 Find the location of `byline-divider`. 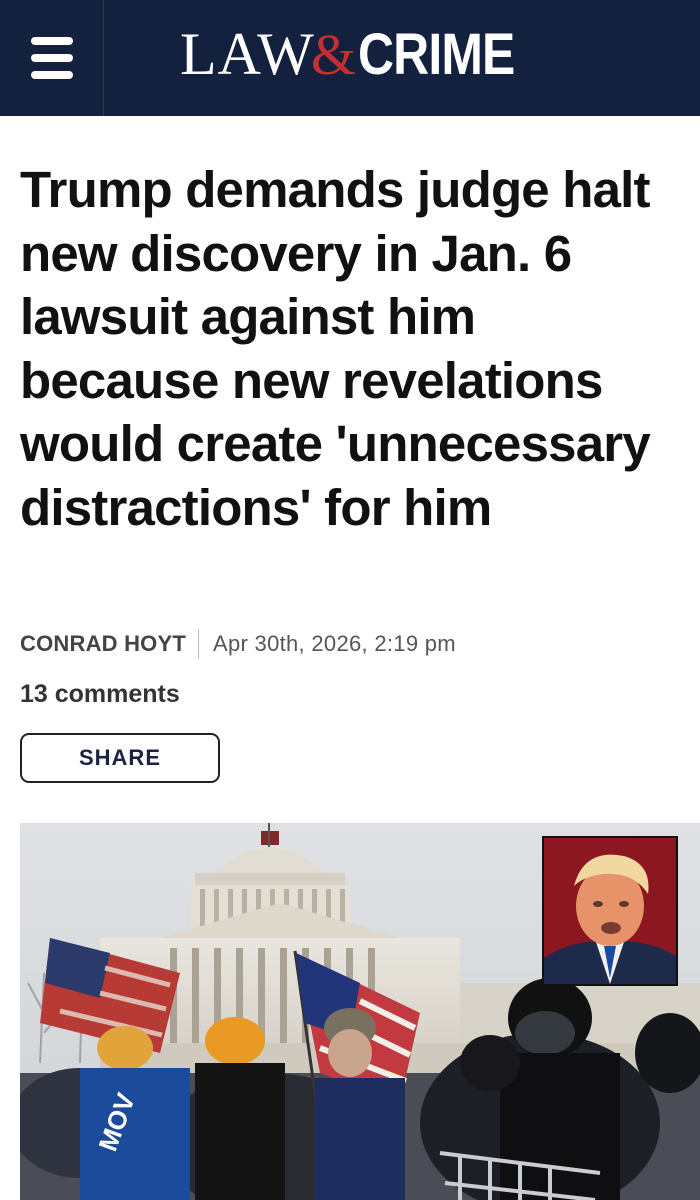

byline-divider is located at coordinates (198, 644).